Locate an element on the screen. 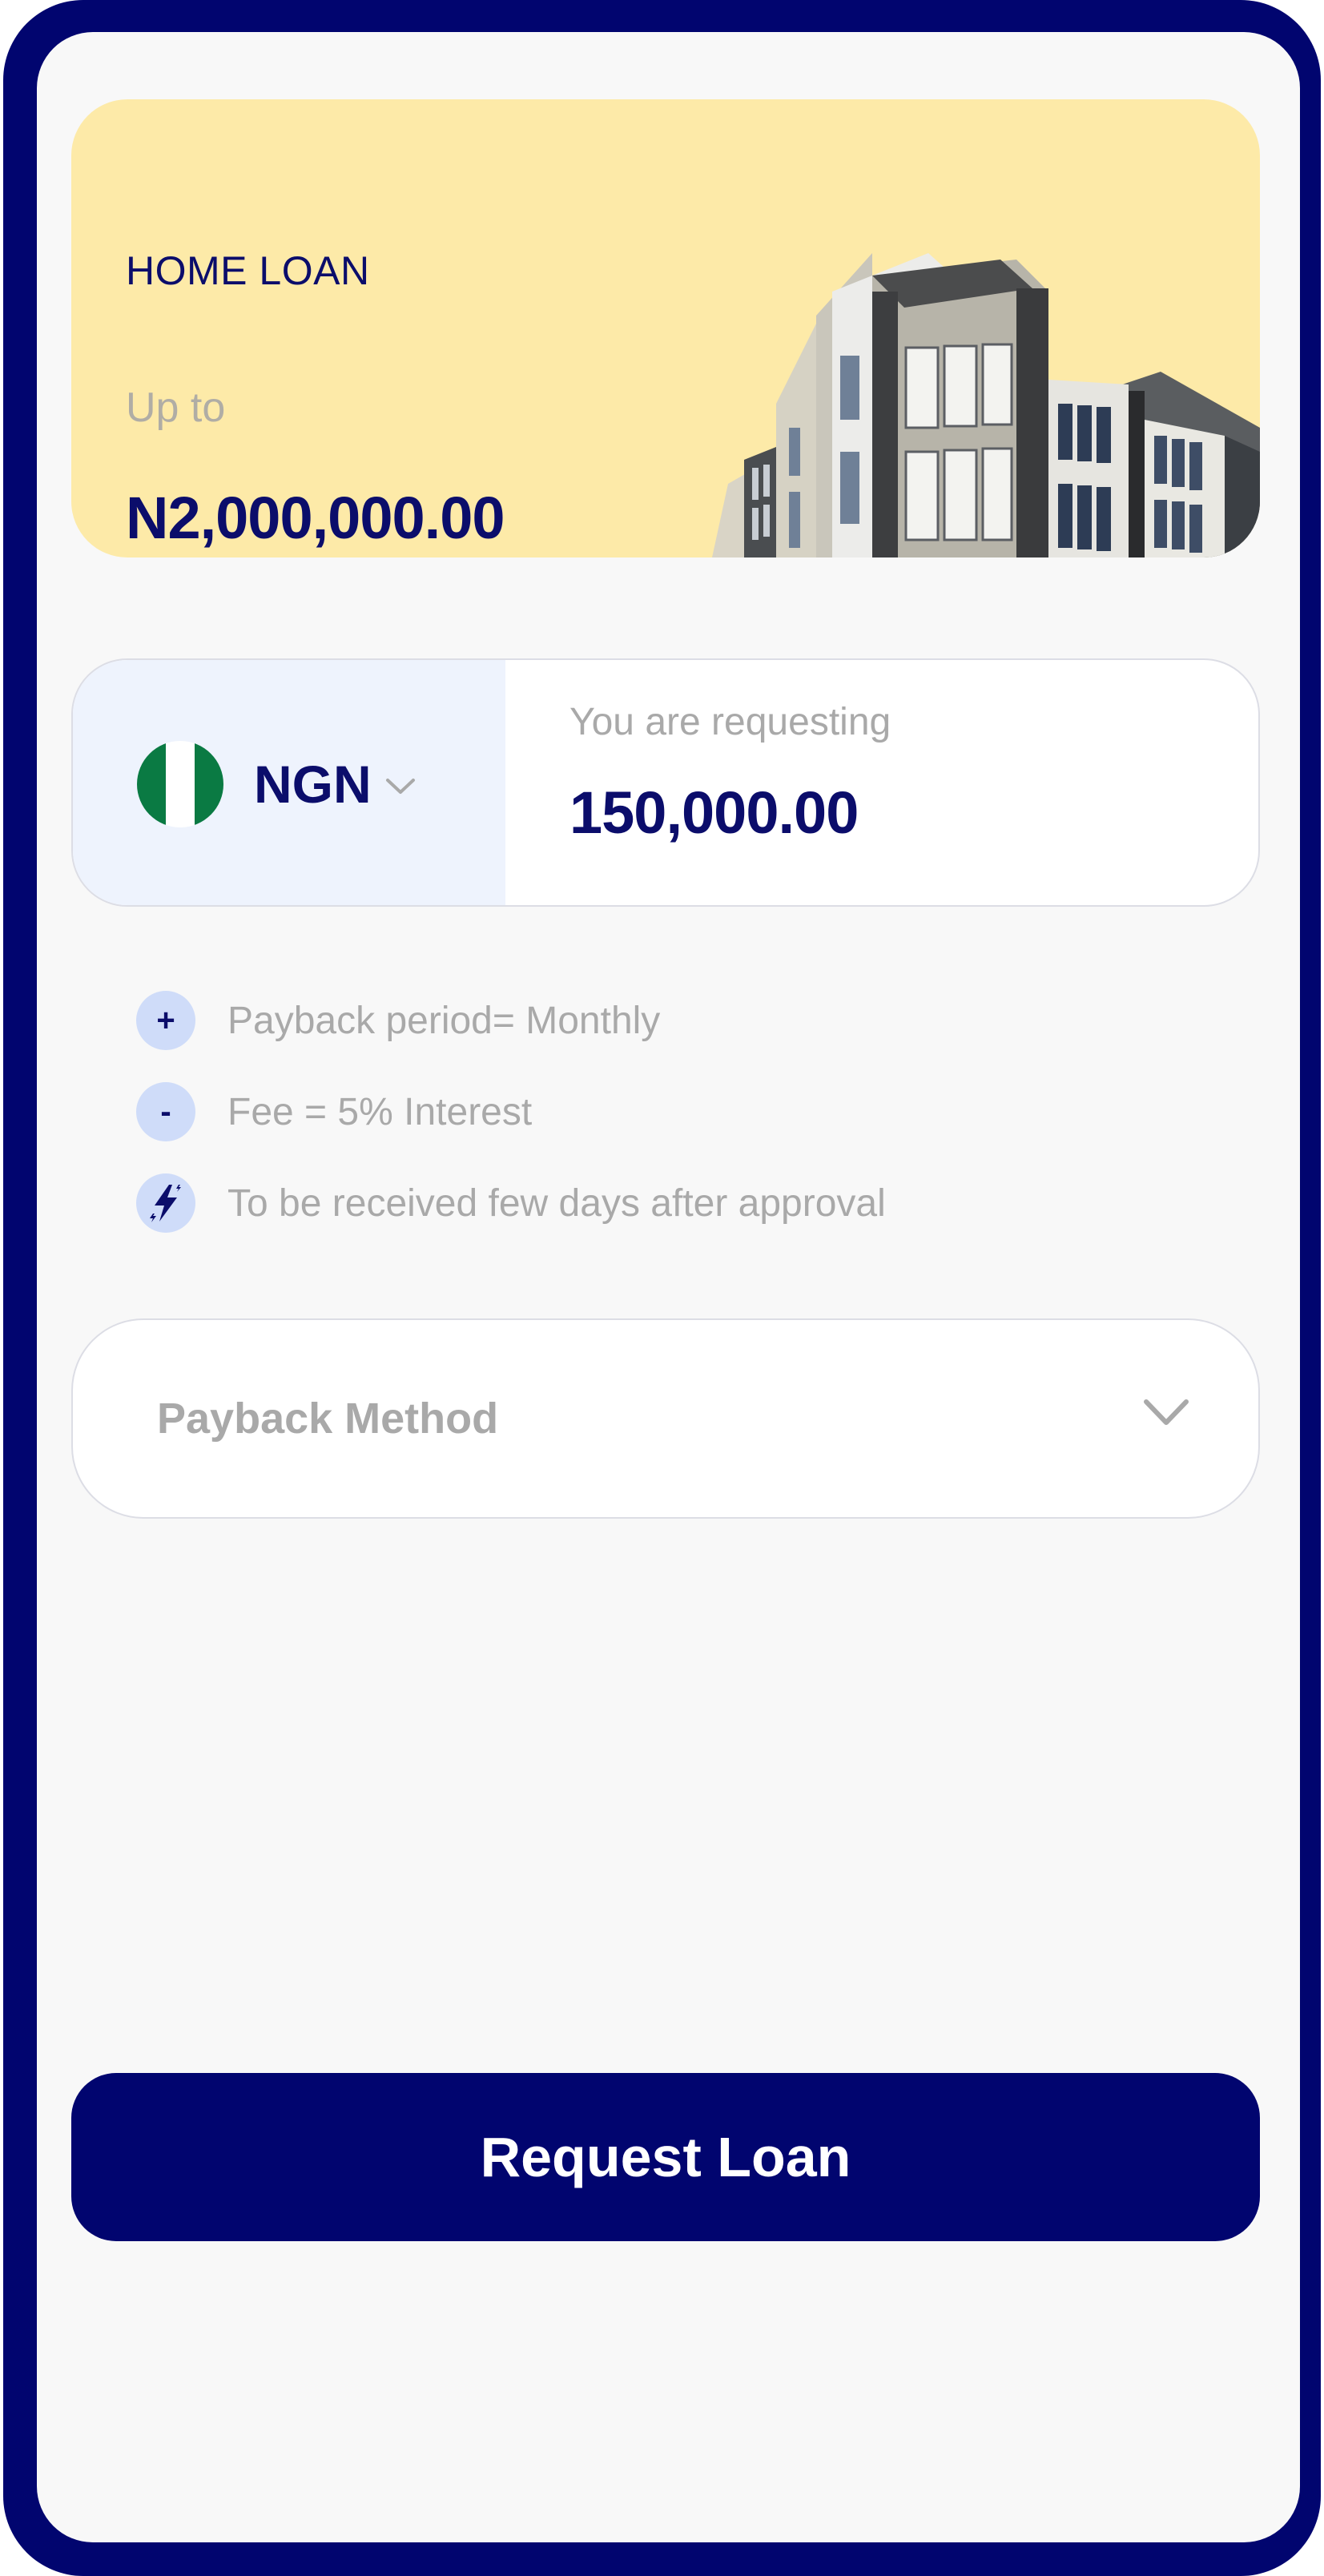 The image size is (1324, 2576). up-to-label: Up to is located at coordinates (176, 407).